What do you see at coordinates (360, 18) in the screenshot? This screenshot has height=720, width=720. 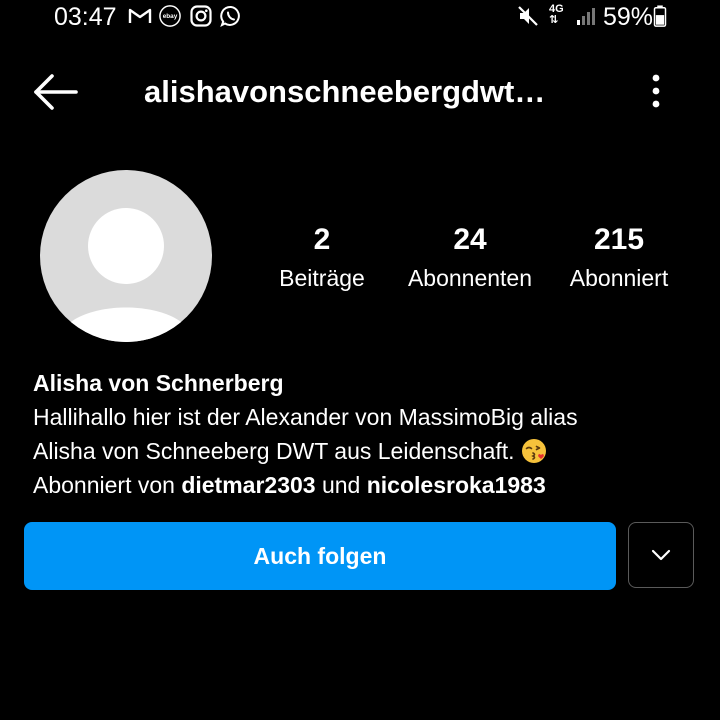 I see `status-bar: 03:47 ebay 4G ⇅ 59%` at bounding box center [360, 18].